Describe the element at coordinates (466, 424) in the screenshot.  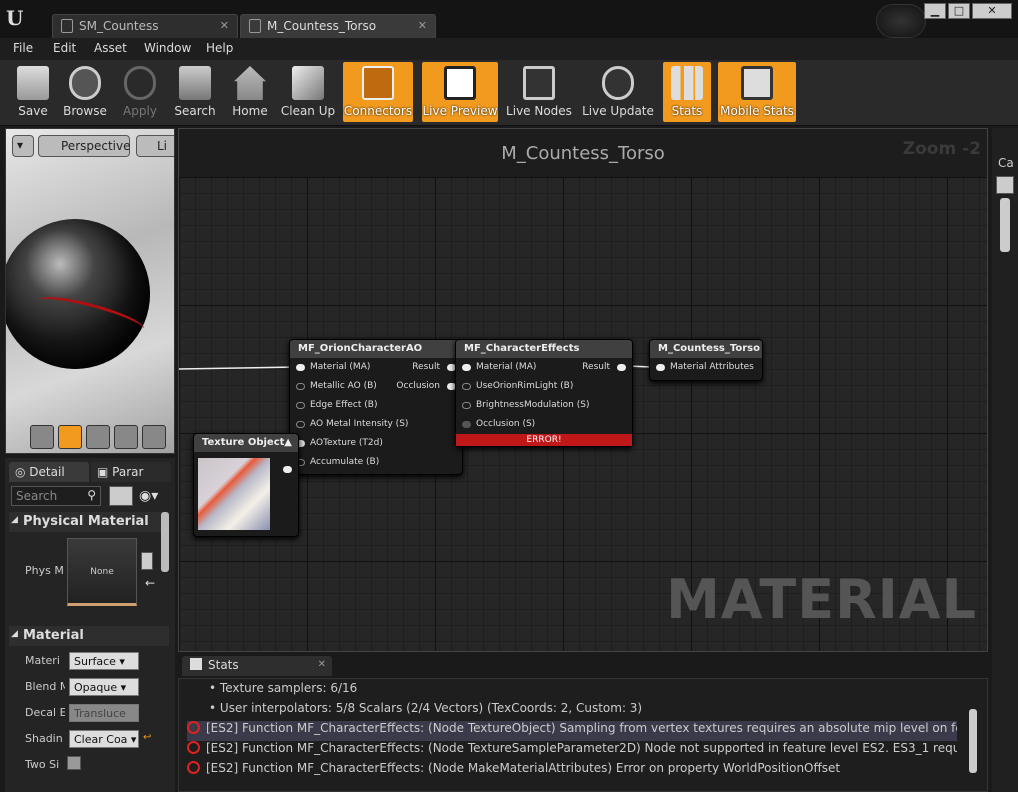
I see `pin-occlusion` at that location.